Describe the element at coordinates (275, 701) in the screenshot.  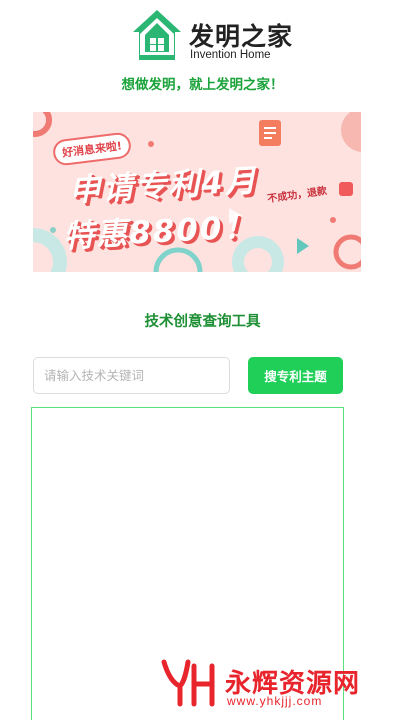
I see `watermark-url: www.yhkjjj.com` at that location.